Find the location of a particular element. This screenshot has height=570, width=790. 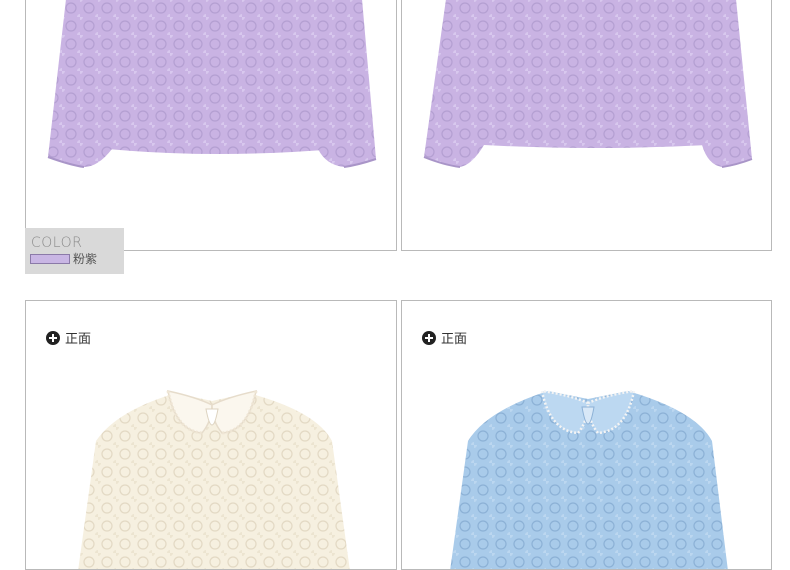

color-chip is located at coordinates (50, 259).